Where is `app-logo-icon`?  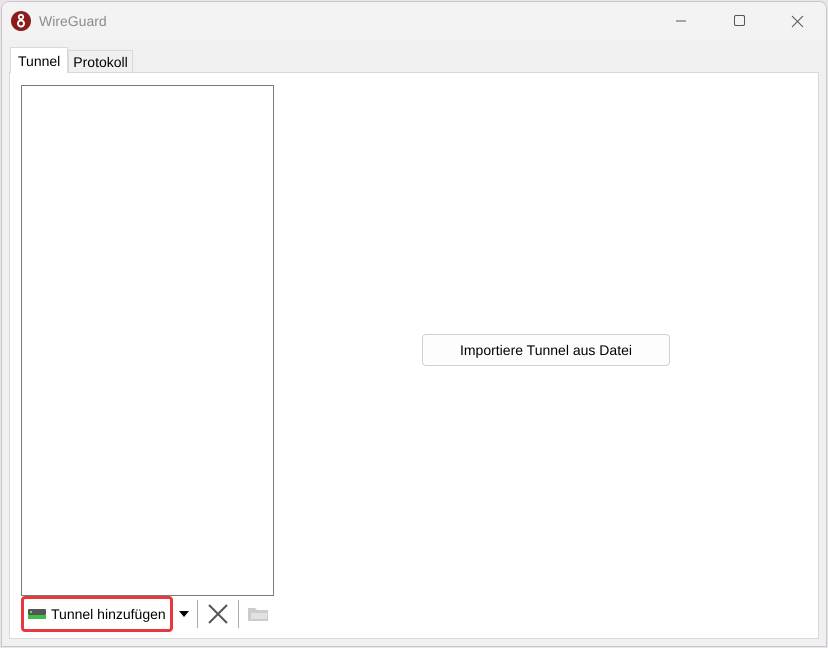
app-logo-icon is located at coordinates (21, 21).